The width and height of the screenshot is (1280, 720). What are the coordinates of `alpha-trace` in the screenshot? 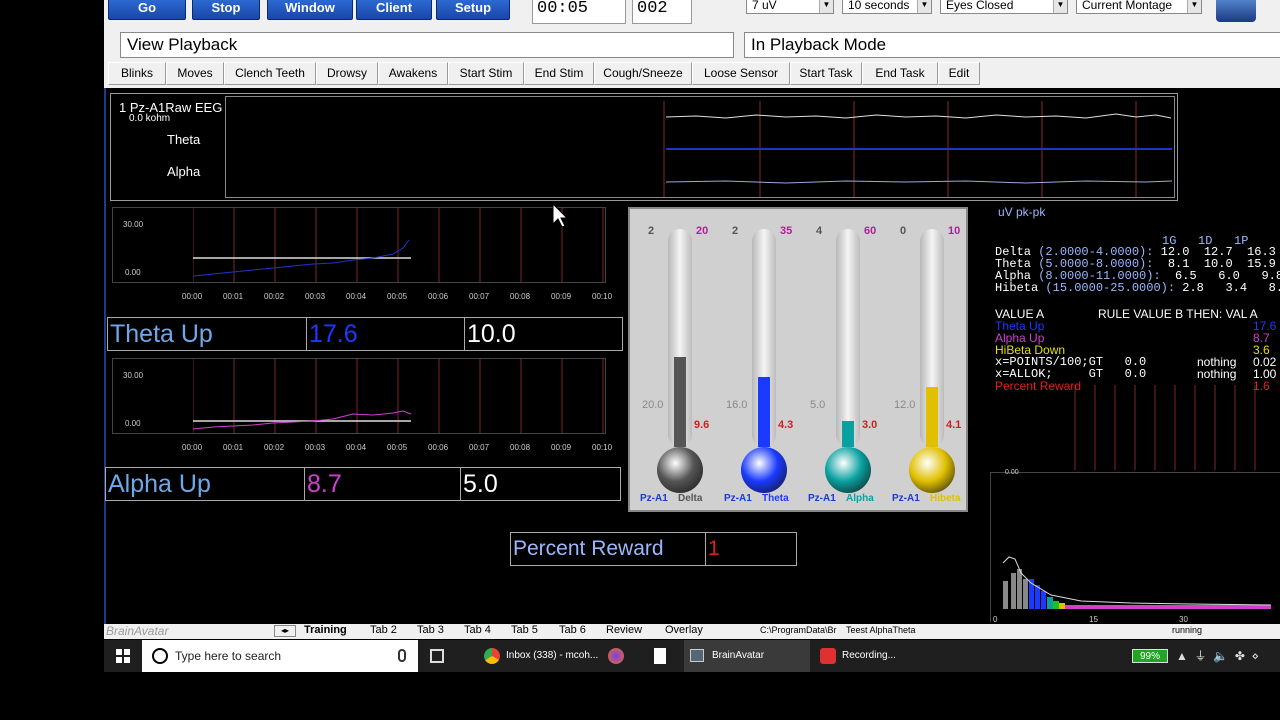 It's located at (919, 182).